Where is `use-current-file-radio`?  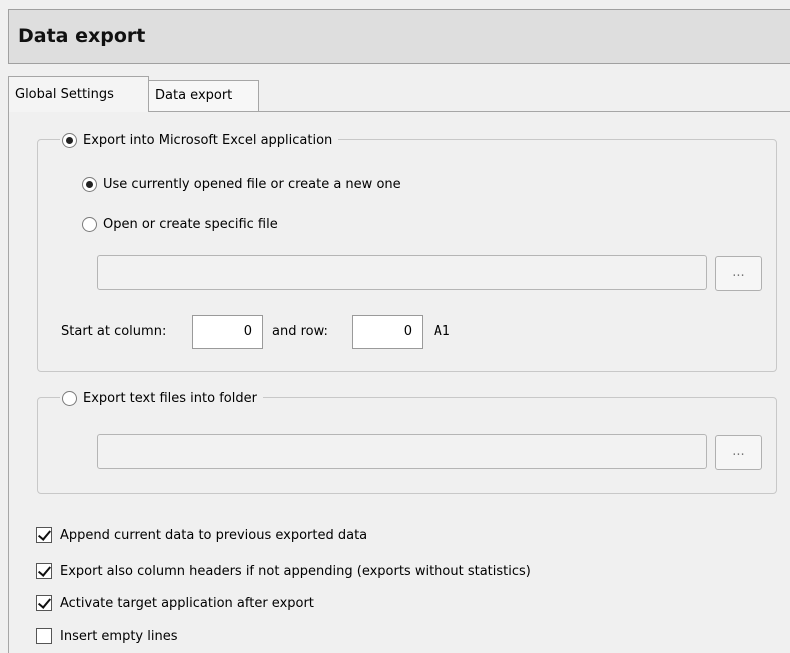 use-current-file-radio is located at coordinates (89, 184).